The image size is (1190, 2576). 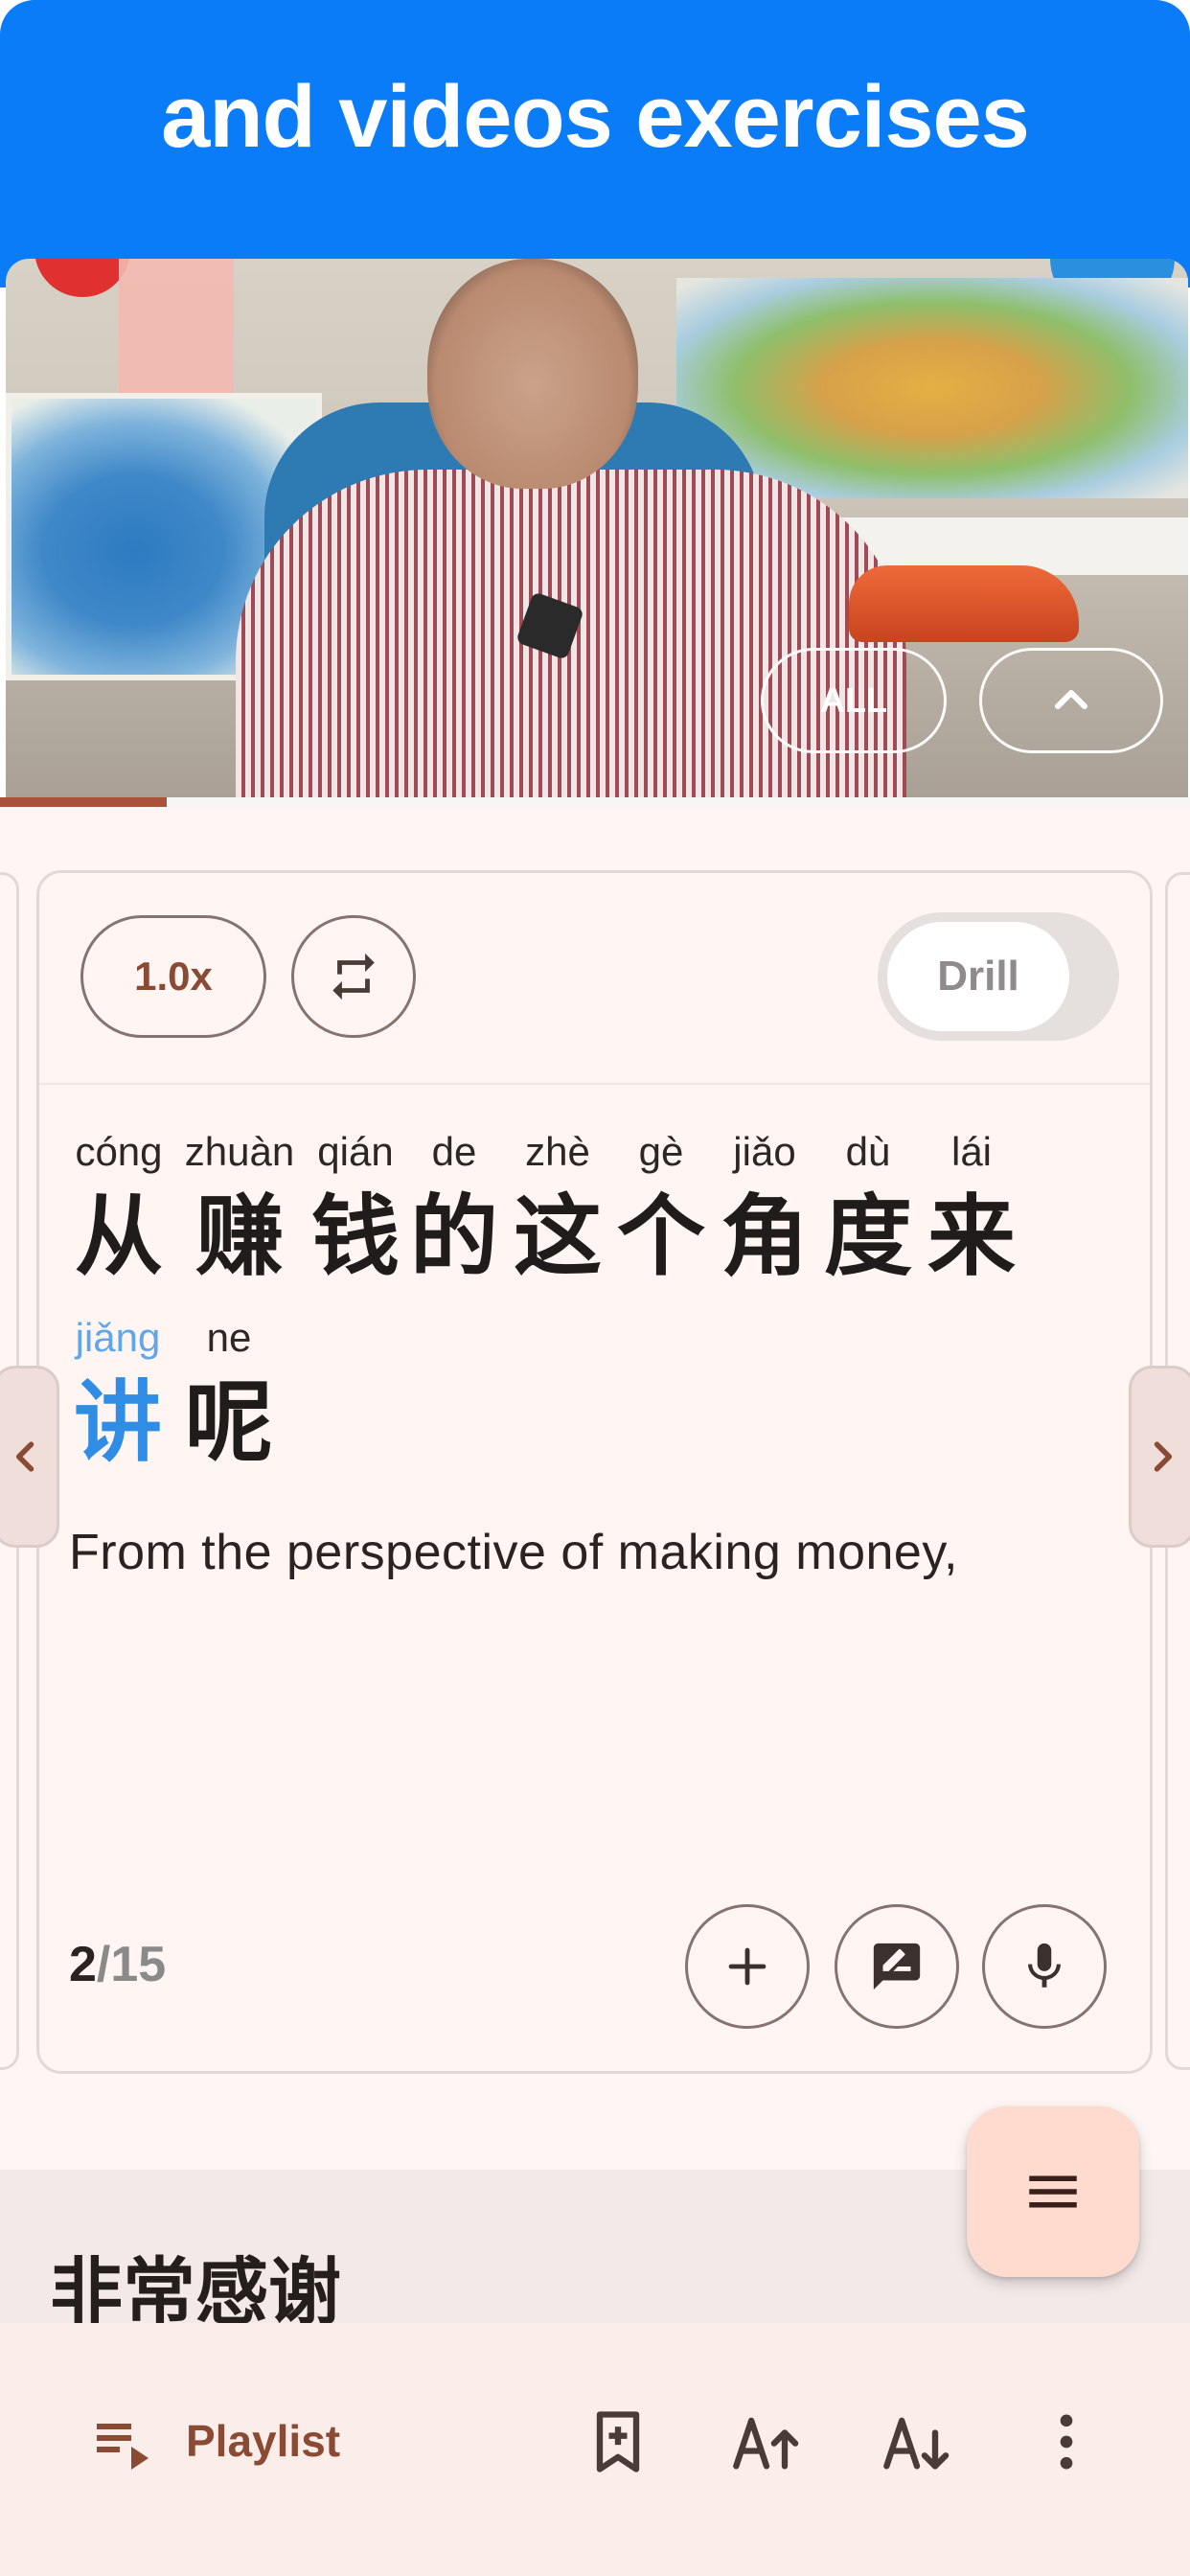 I want to click on font-size-increase-button, so click(x=766, y=2442).